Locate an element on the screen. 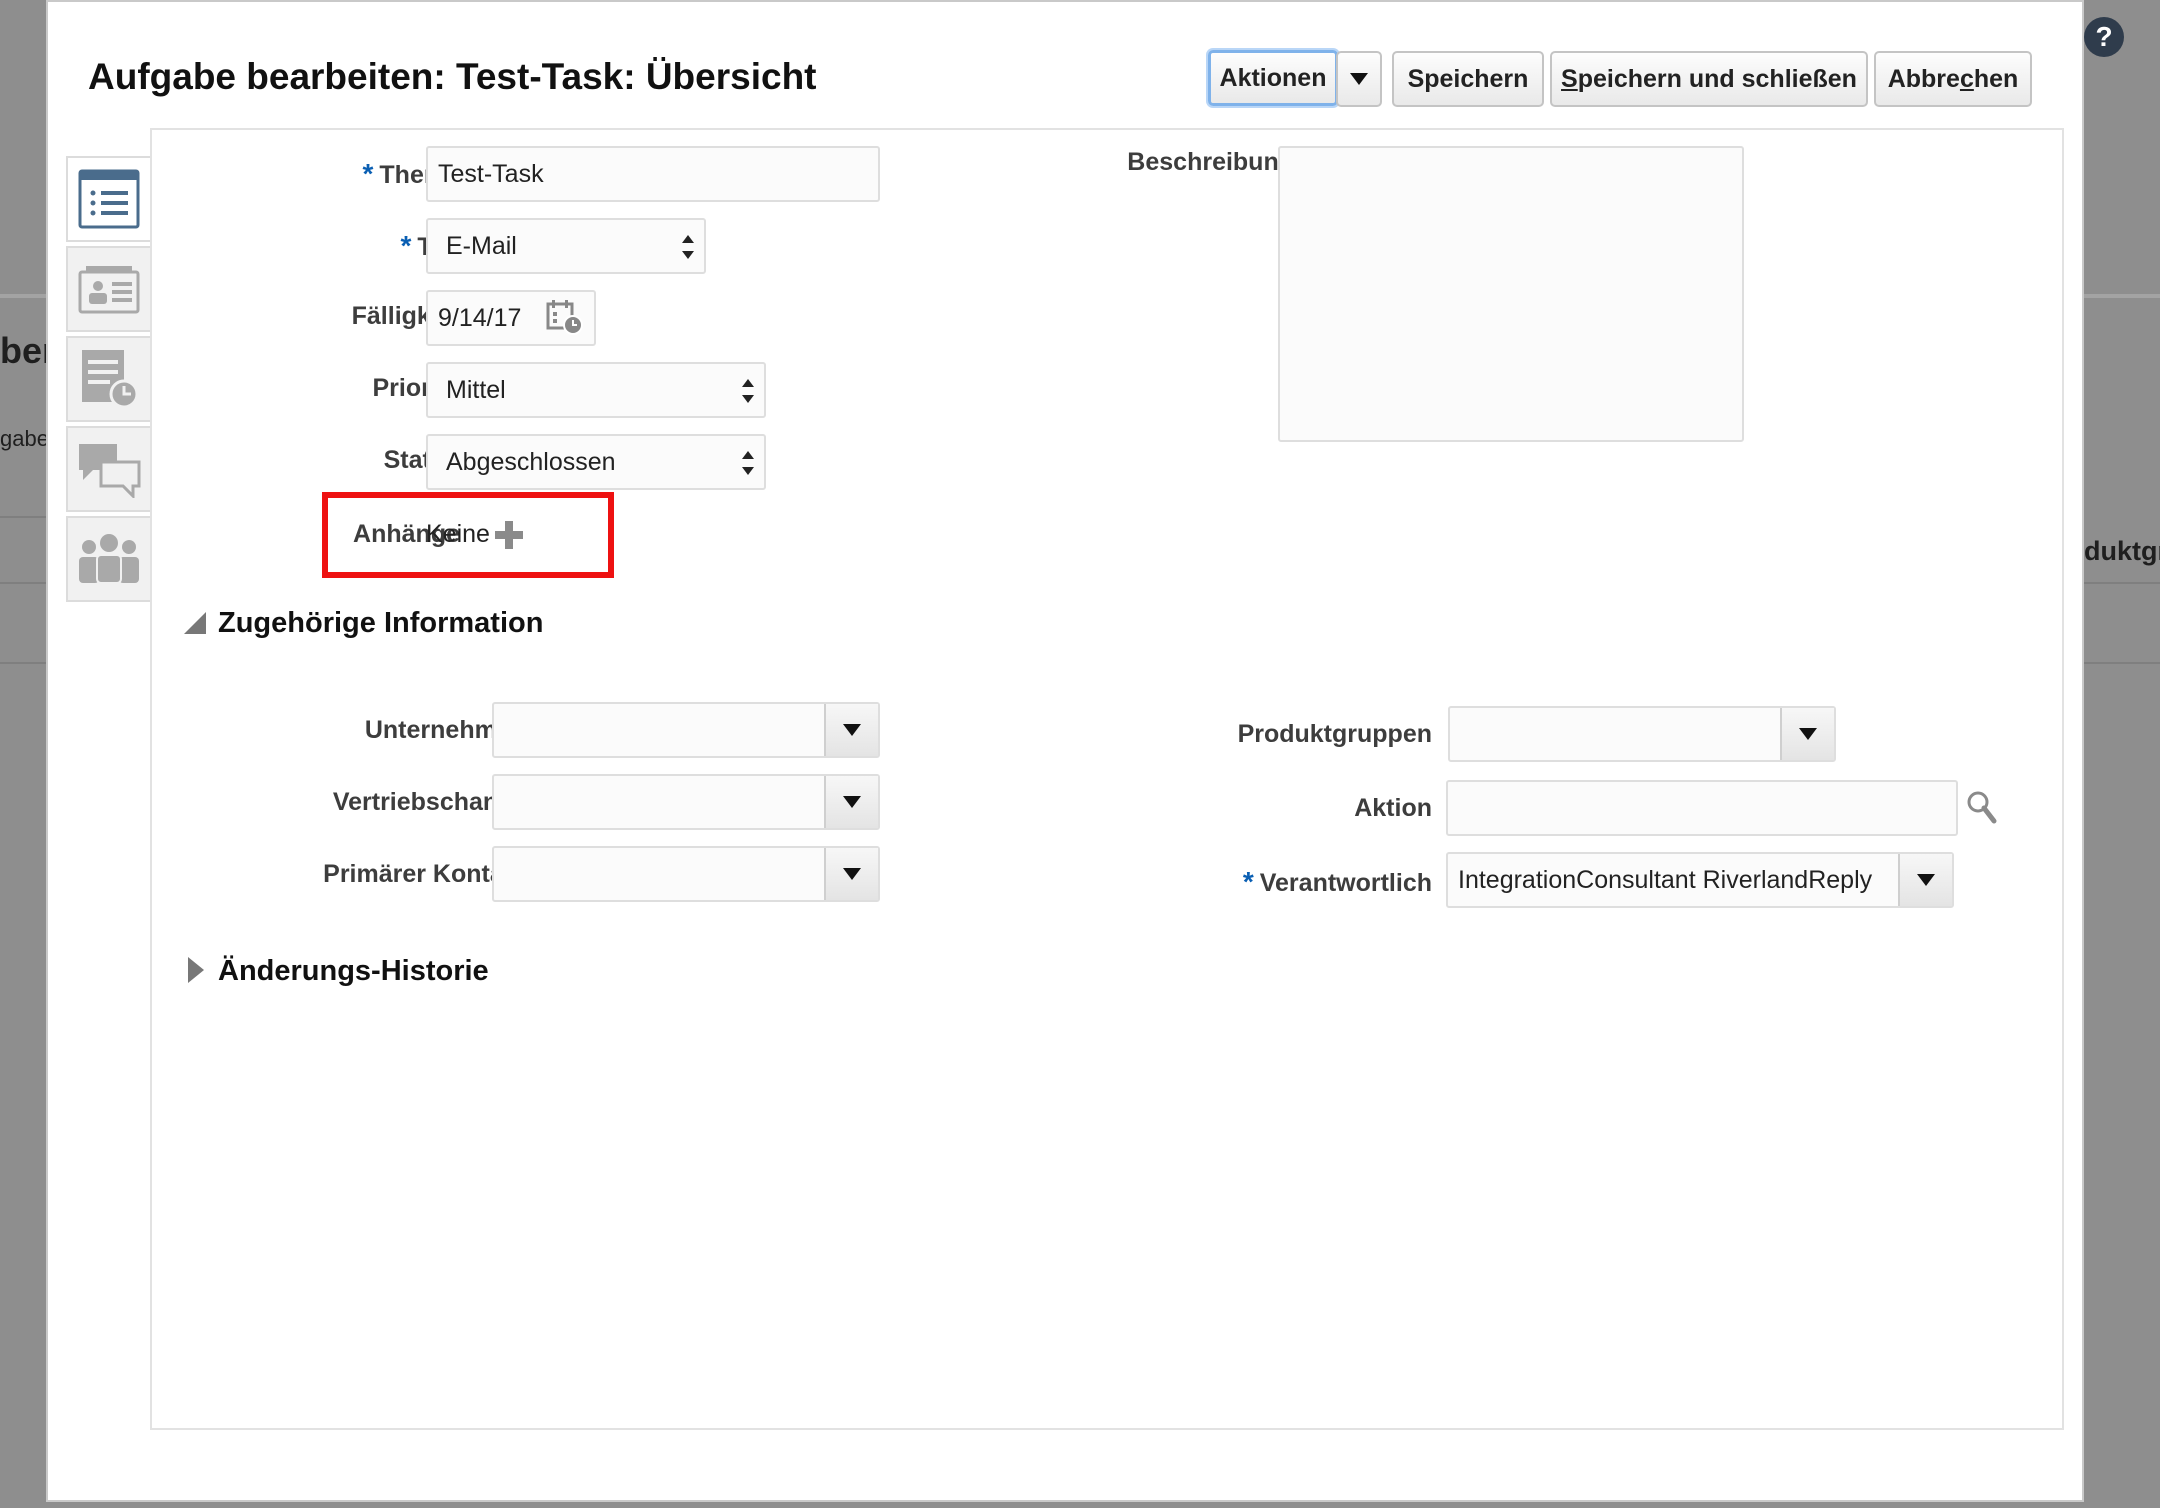  tab-notes is located at coordinates (109, 379).